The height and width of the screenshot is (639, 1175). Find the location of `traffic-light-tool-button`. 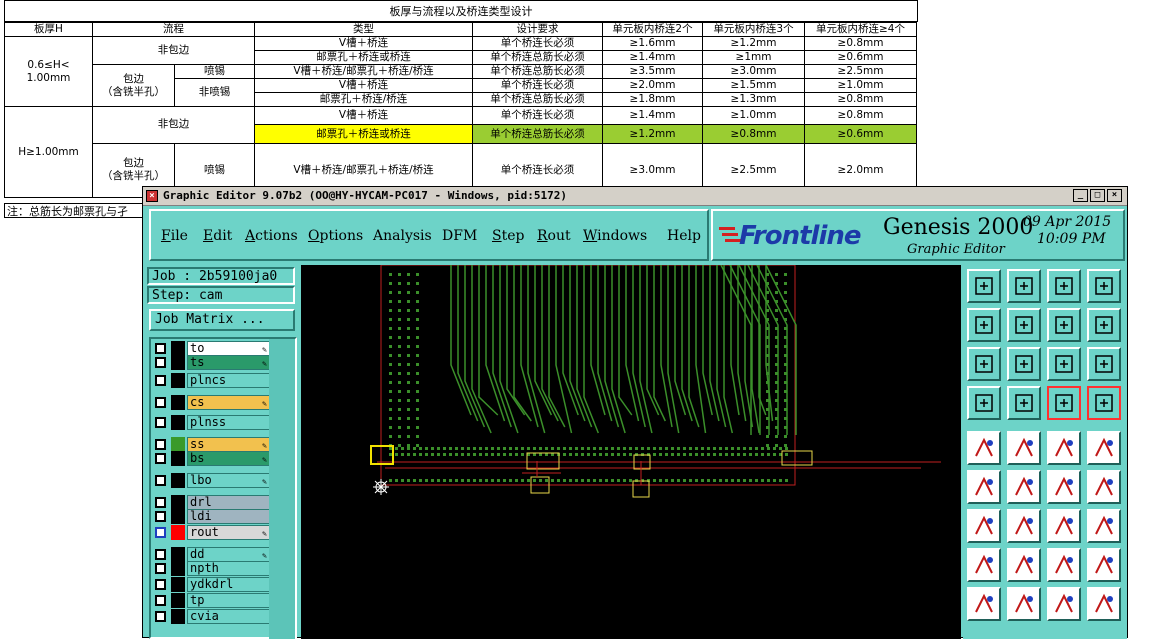

traffic-light-tool-button is located at coordinates (1064, 403).